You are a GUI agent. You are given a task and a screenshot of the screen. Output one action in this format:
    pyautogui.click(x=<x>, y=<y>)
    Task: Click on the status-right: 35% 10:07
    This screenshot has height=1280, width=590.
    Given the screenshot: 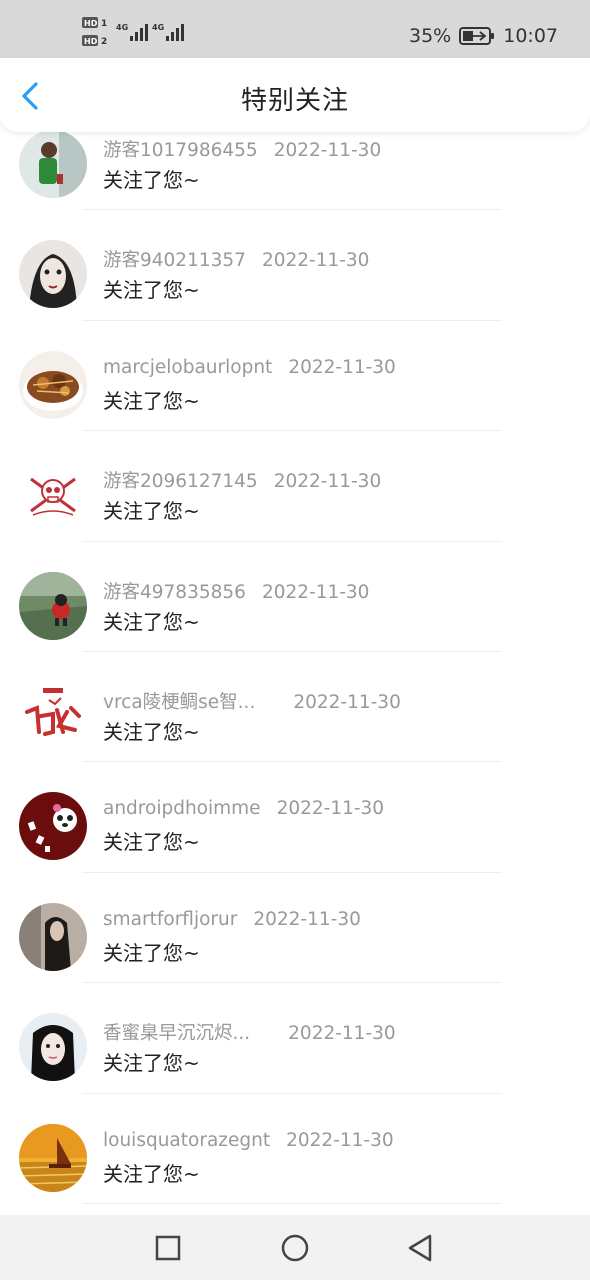 What is the action you would take?
    pyautogui.click(x=483, y=36)
    